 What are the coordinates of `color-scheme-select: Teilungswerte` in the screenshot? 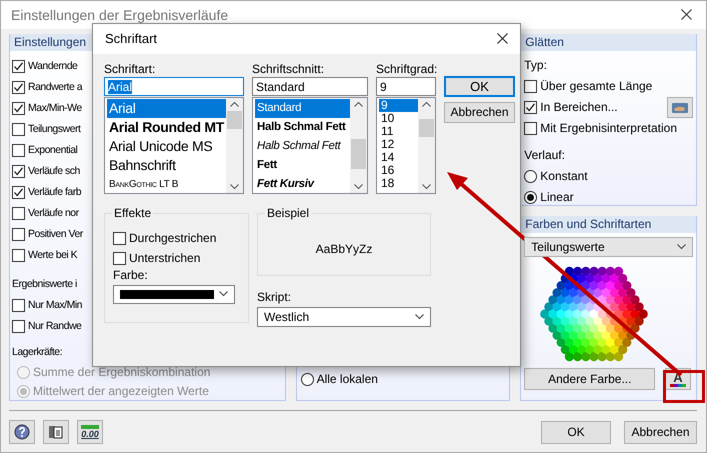 It's located at (608, 247).